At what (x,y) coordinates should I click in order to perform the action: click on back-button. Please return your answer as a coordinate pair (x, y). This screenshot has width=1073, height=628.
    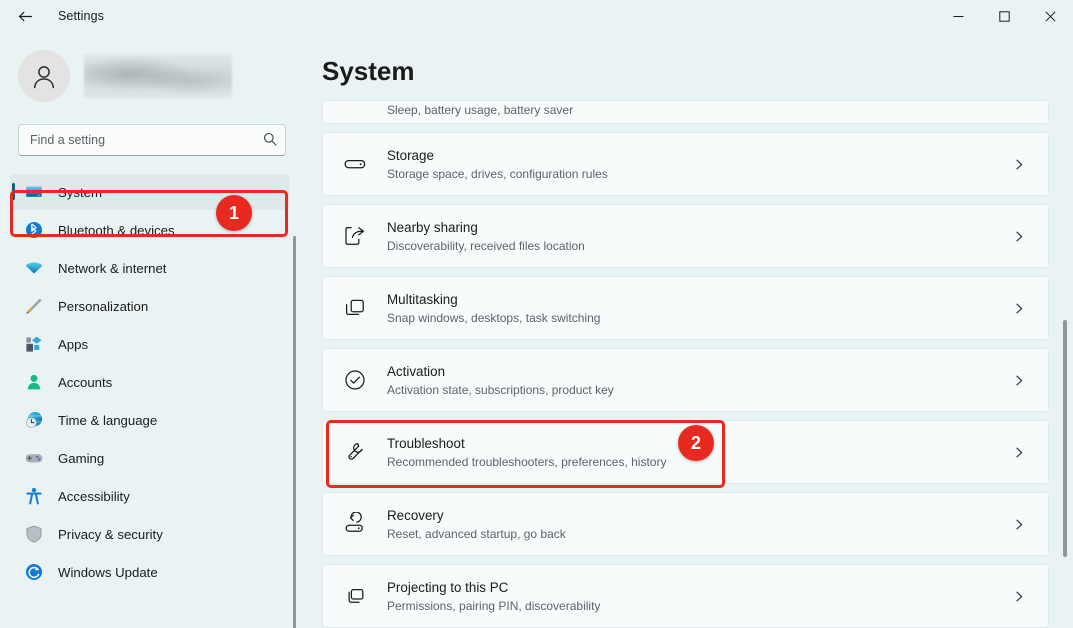
    Looking at the image, I should click on (25, 16).